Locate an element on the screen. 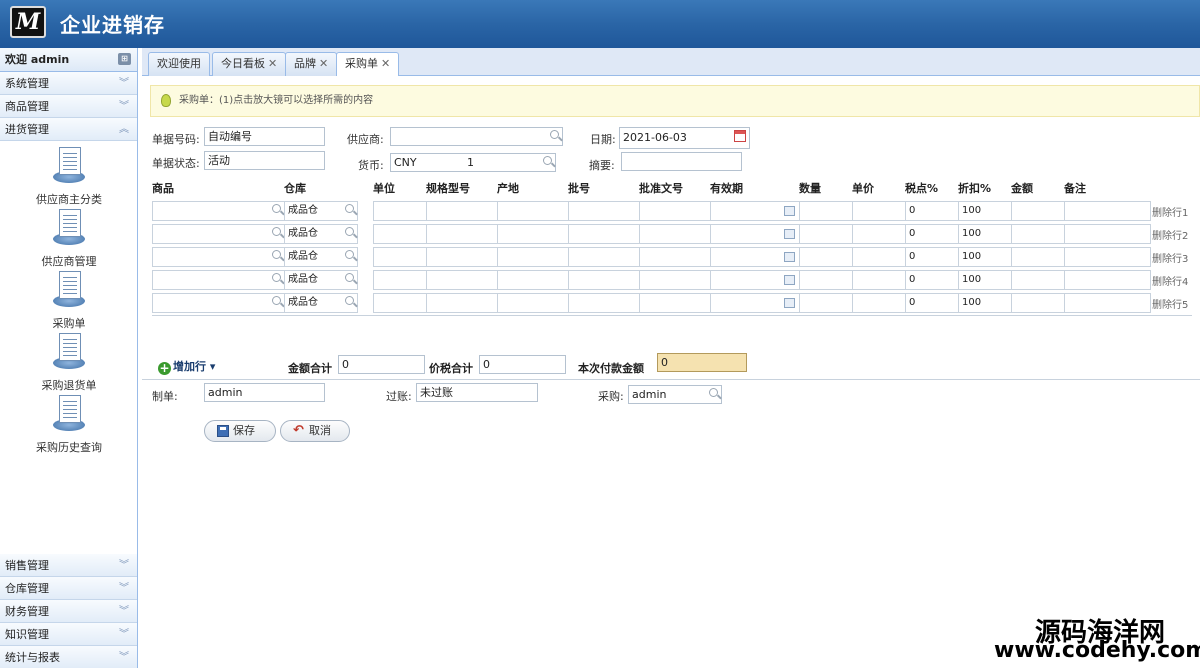 This screenshot has height=668, width=1200. sidebar-section-products: 商品管理 ︾ is located at coordinates (68, 106).